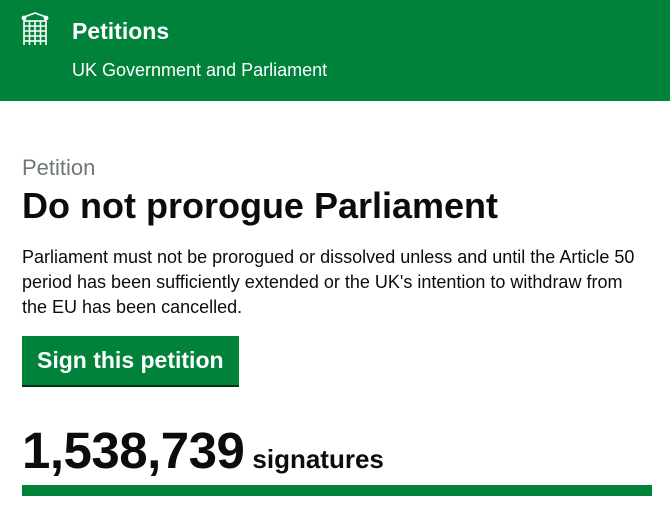 This screenshot has height=508, width=670. What do you see at coordinates (318, 459) in the screenshot?
I see `signature-count-label: signatures` at bounding box center [318, 459].